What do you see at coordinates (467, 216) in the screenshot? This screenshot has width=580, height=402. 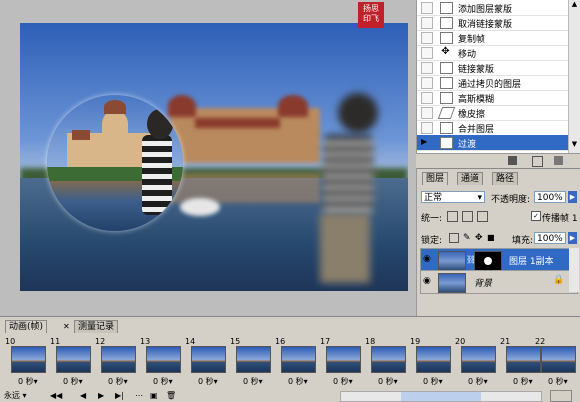 I see `unify-visibility-icon` at bounding box center [467, 216].